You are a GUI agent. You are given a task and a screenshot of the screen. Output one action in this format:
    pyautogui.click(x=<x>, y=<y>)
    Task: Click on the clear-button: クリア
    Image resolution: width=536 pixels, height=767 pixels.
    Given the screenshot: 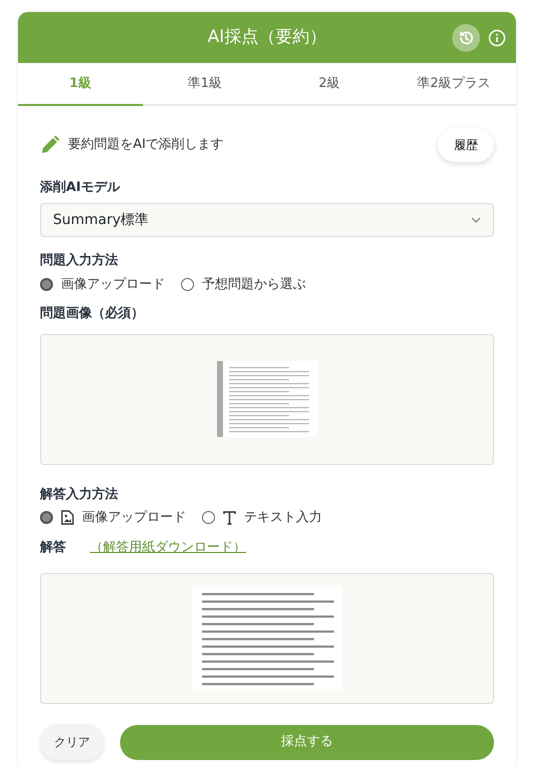 What is the action you would take?
    pyautogui.click(x=72, y=742)
    